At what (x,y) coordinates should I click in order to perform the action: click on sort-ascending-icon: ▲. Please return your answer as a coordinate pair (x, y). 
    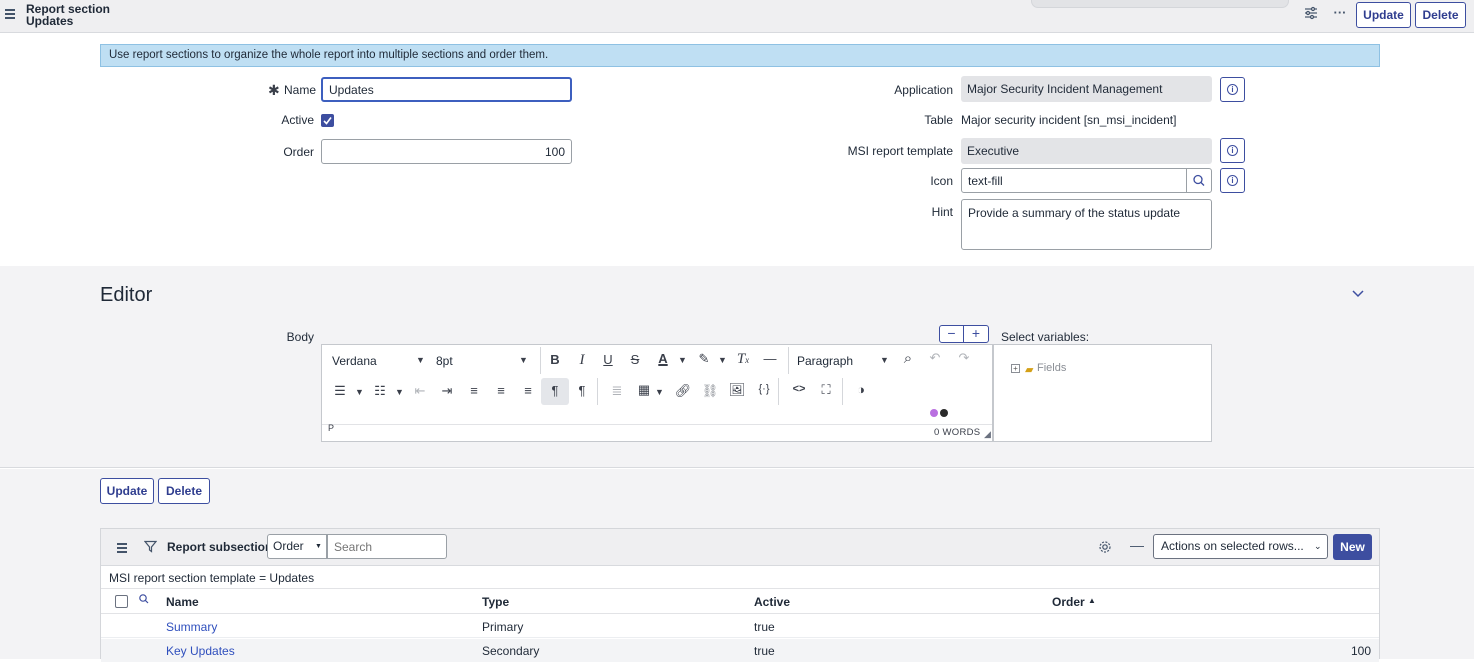
    Looking at the image, I should click on (1092, 600).